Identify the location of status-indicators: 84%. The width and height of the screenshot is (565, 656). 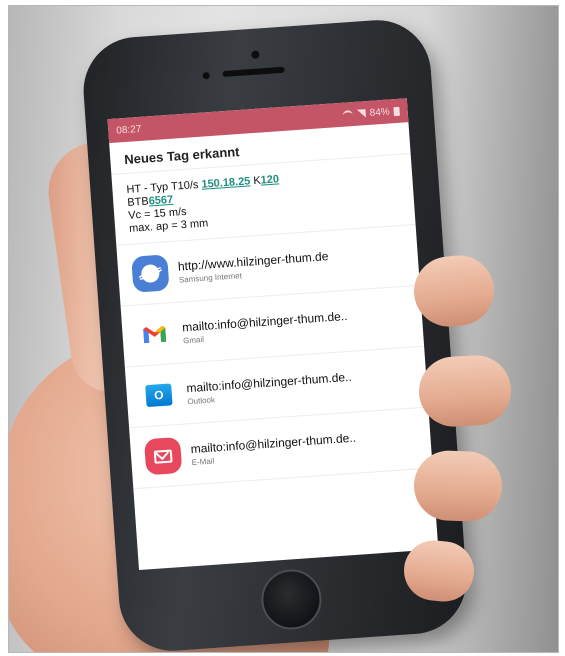
(371, 112).